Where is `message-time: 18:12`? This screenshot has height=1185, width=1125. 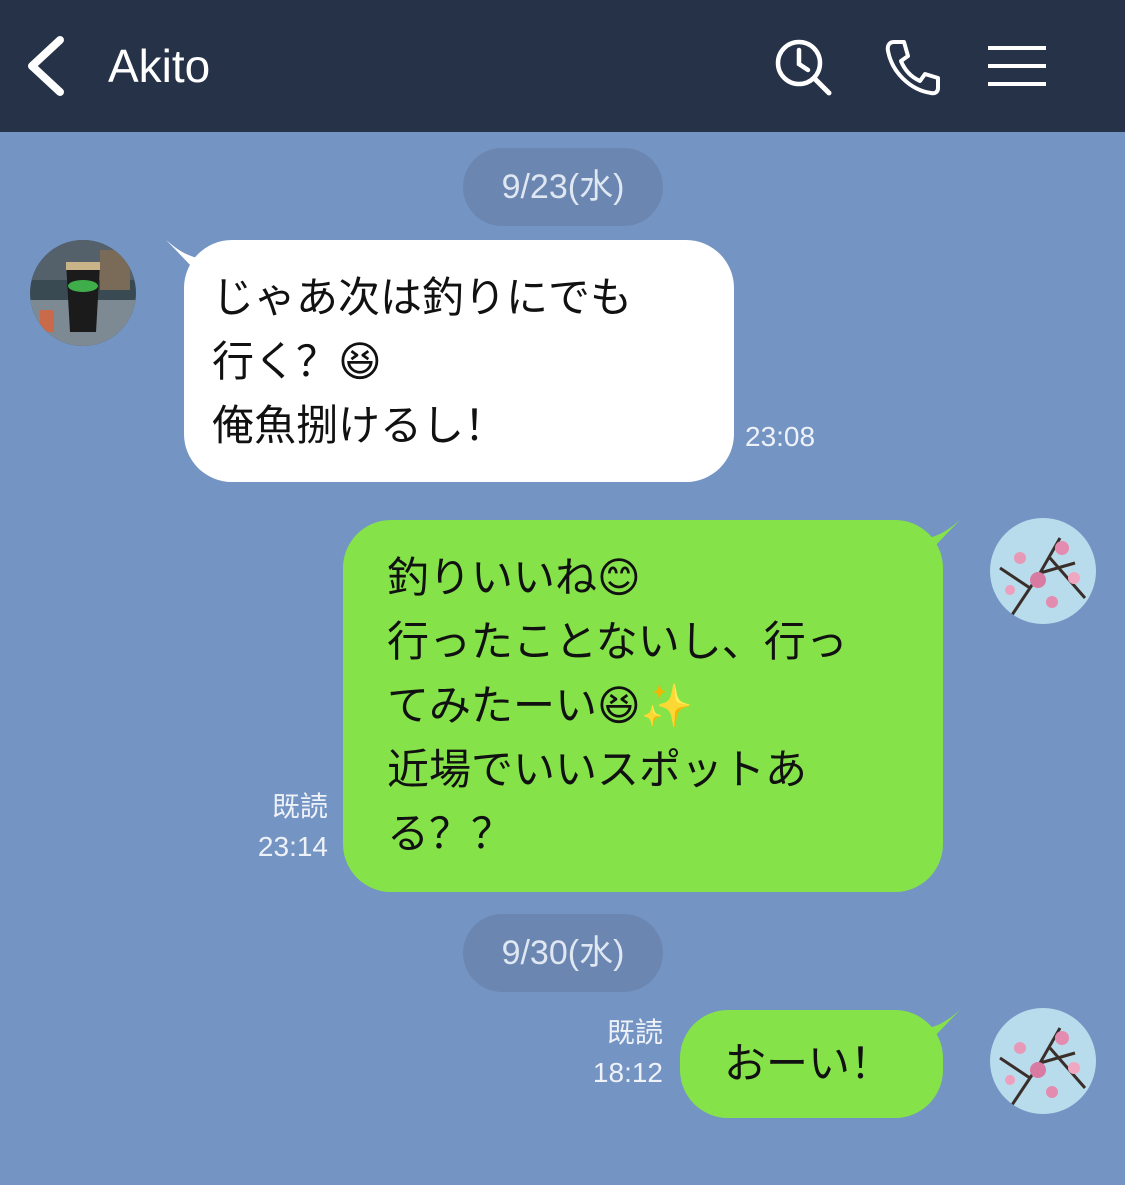
message-time: 18:12 is located at coordinates (627, 1072).